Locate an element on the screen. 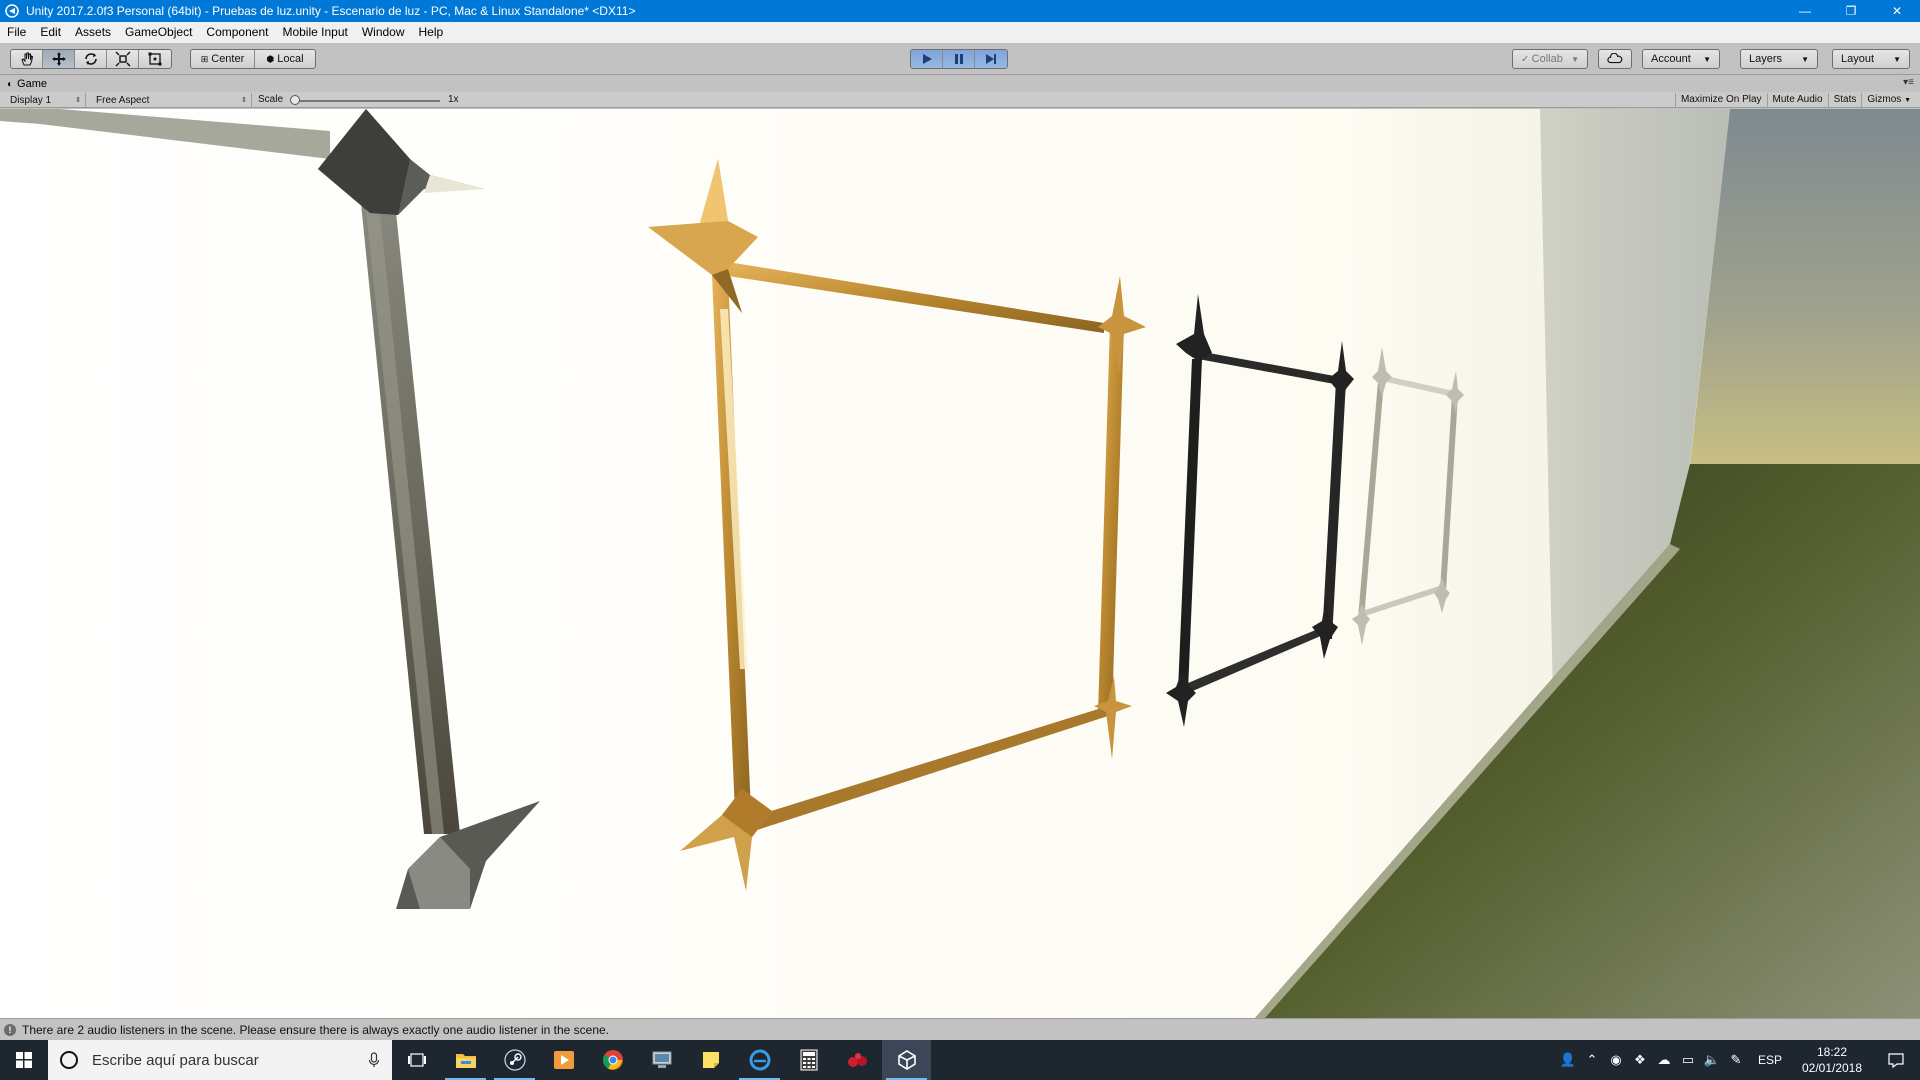 This screenshot has height=1080, width=1920. computer-icon is located at coordinates (661, 1059).